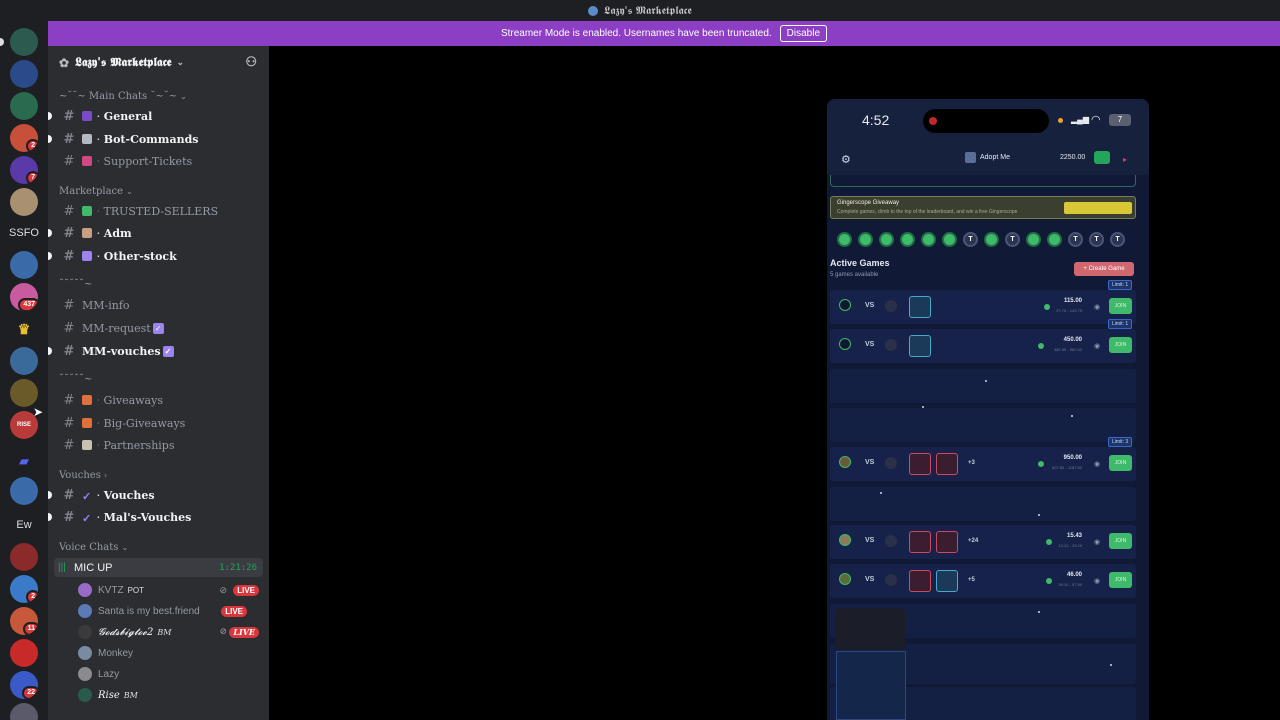 This screenshot has width=1280, height=720. I want to click on channel-trusted-sellers: # · TRUSTED-SELLERS, so click(158, 211).